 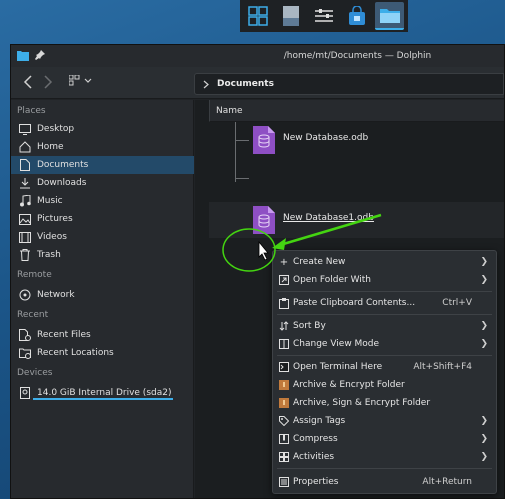 I want to click on menu-item-archive-sign-encrypt: Archive, Sign & Encrypt Folder, so click(x=384, y=403).